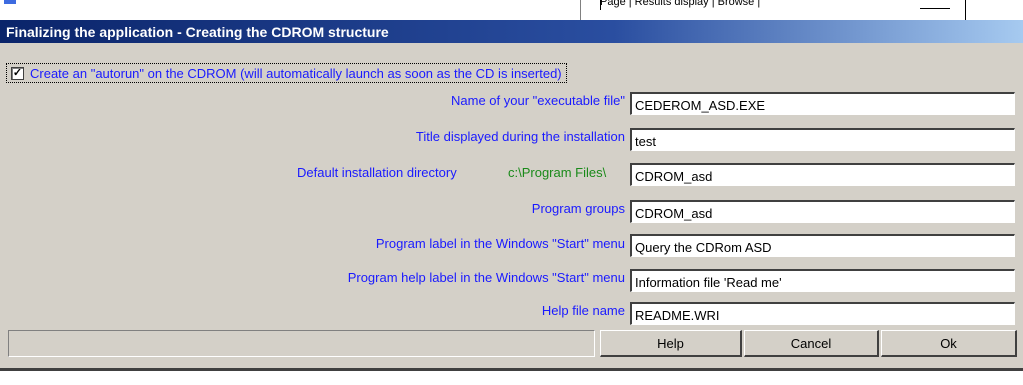  I want to click on background-accent, so click(10, 2).